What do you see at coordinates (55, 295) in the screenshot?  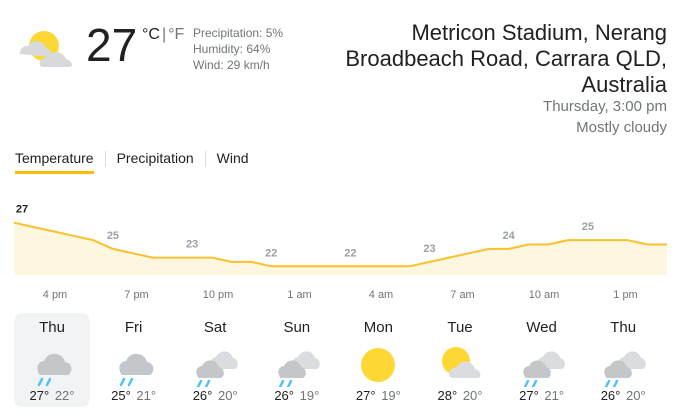 I see `time-label: 4 pm` at bounding box center [55, 295].